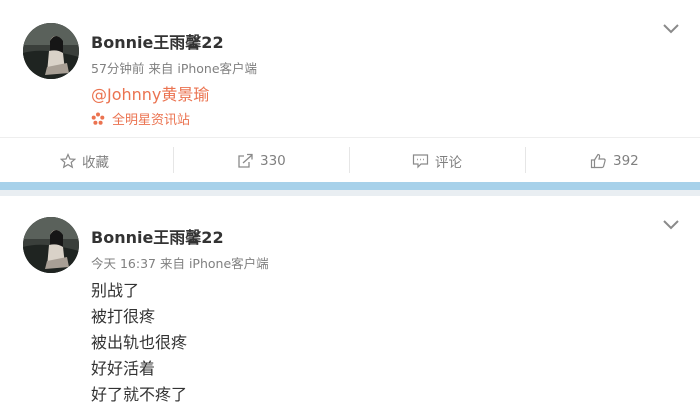 The height and width of the screenshot is (409, 700). I want to click on source-label: 全明星资讯站, so click(151, 120).